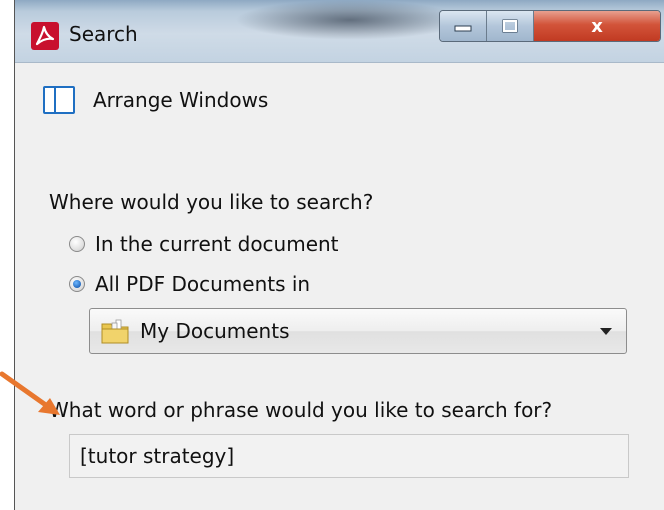 This screenshot has height=510, width=664. I want to click on folder-icon, so click(115, 331).